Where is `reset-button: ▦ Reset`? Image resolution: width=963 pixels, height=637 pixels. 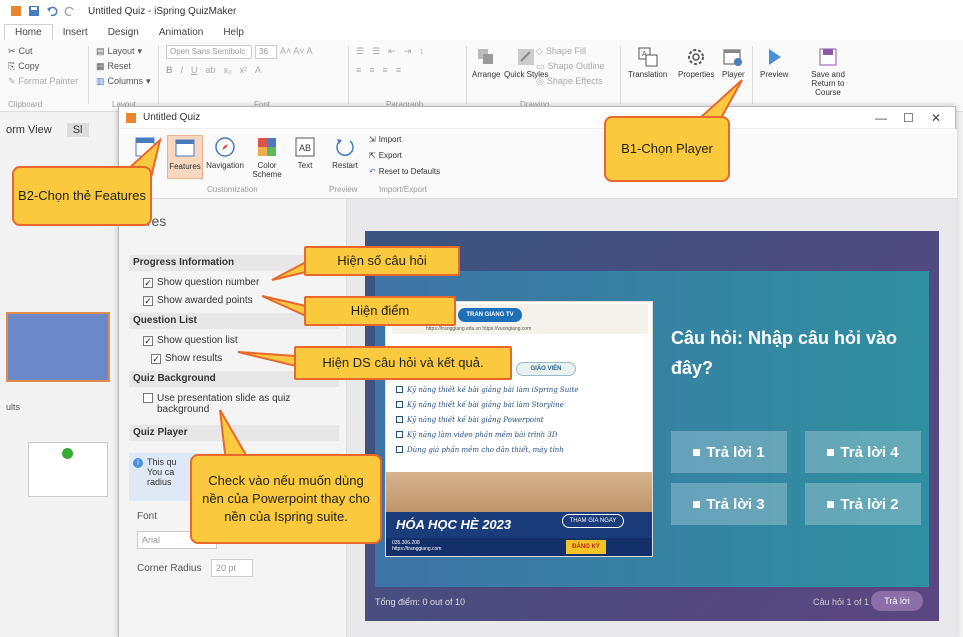
reset-button: ▦ Reset is located at coordinates (123, 66).